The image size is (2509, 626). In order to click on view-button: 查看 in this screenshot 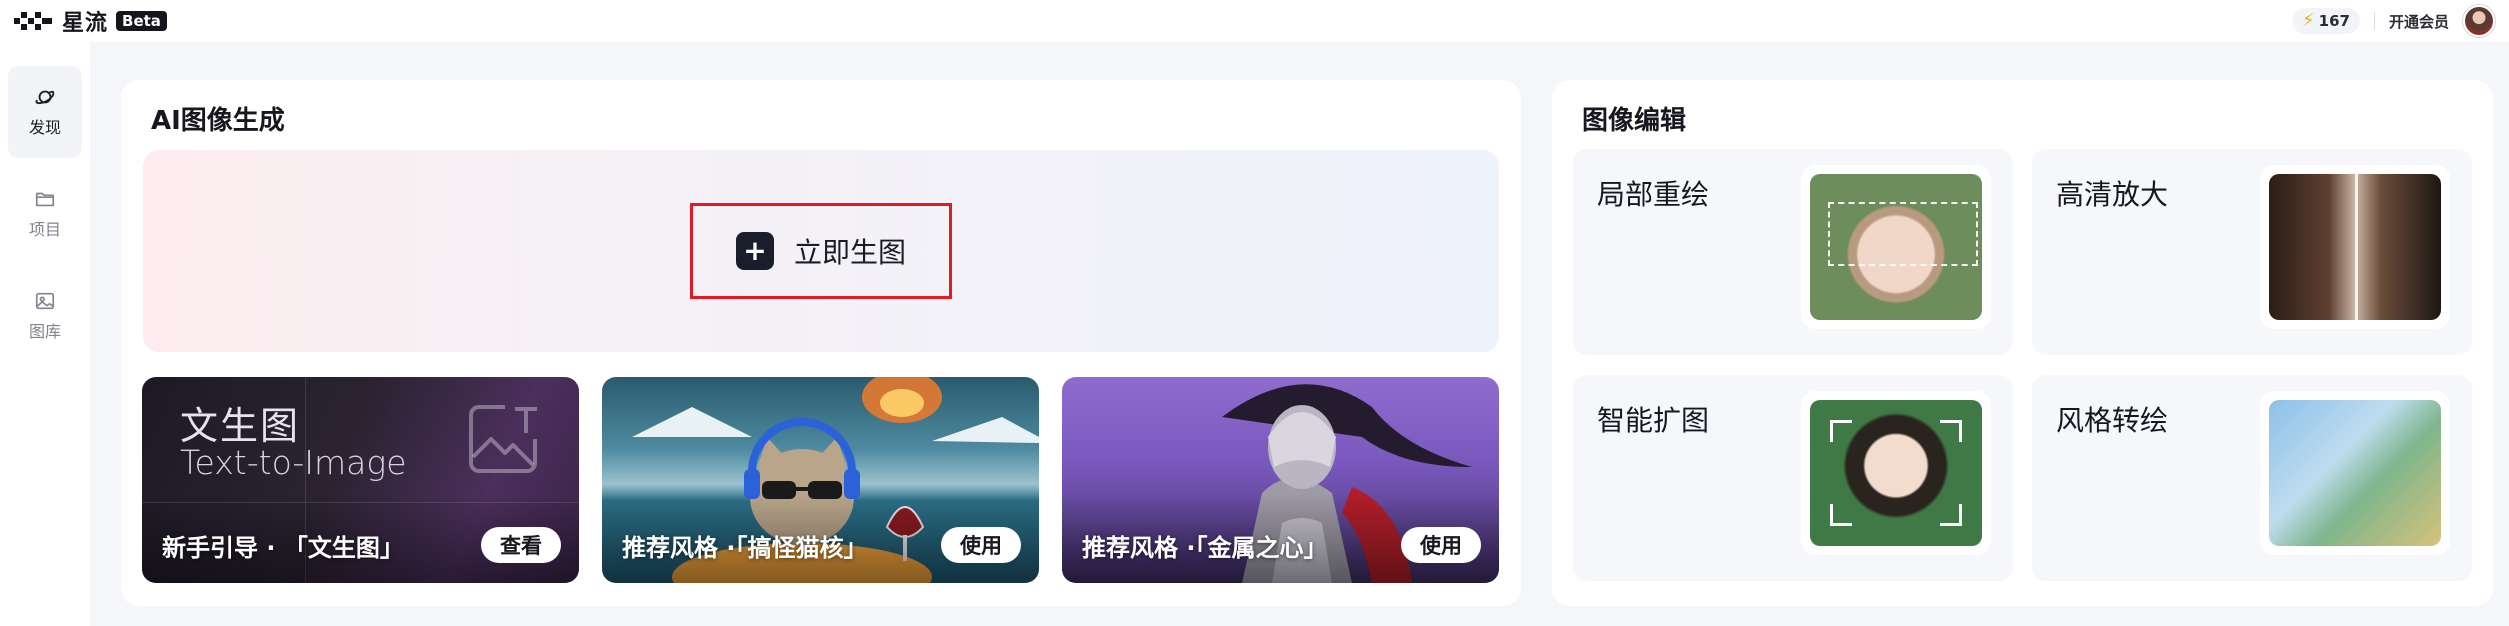, I will do `click(521, 545)`.